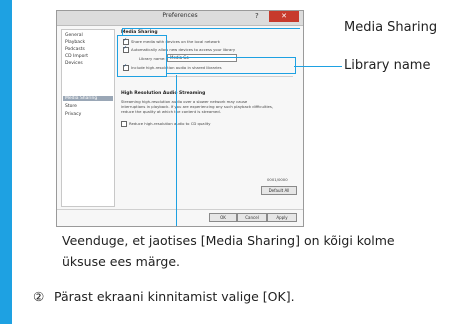 The height and width of the screenshot is (324, 449). What do you see at coordinates (279, 190) in the screenshot?
I see `default-all-button: Default All` at bounding box center [279, 190].